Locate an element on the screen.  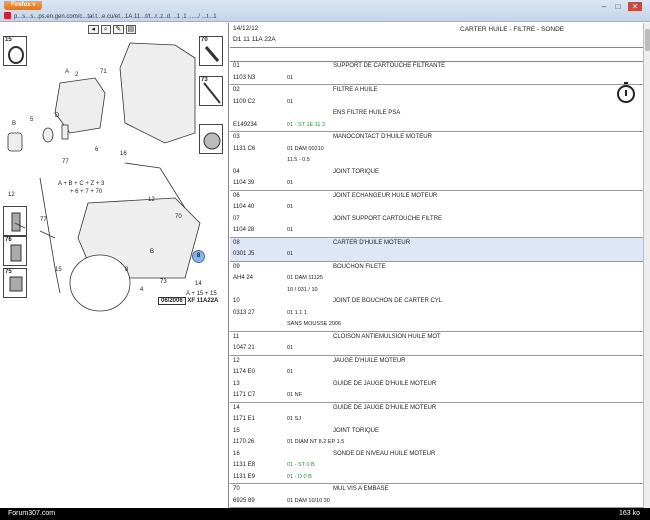
row-line: 1103 N3 01 is located at coordinates (436, 79).